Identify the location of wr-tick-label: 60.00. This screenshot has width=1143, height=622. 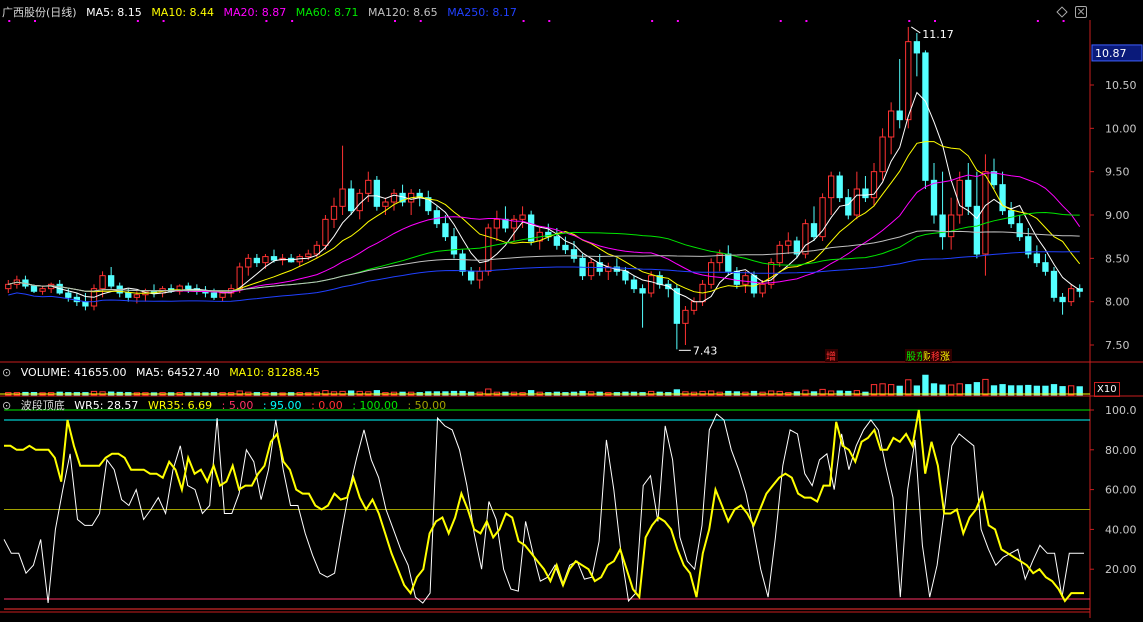
(1121, 490).